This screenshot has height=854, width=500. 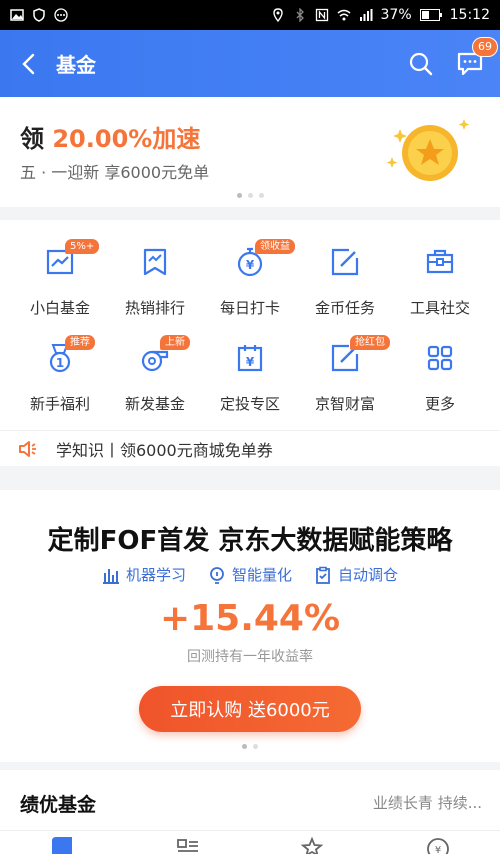 What do you see at coordinates (469, 15) in the screenshot?
I see `clock: 15:12` at bounding box center [469, 15].